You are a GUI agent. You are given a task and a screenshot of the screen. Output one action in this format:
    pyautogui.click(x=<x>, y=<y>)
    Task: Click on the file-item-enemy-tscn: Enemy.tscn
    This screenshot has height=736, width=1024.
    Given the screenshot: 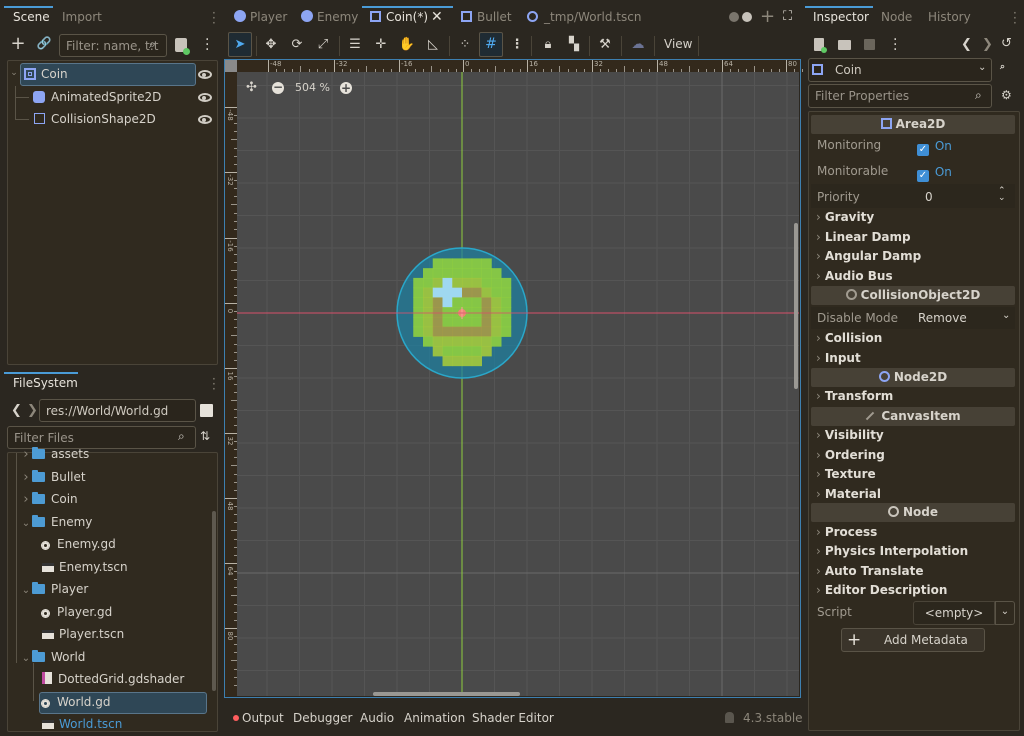 What is the action you would take?
    pyautogui.click(x=85, y=567)
    